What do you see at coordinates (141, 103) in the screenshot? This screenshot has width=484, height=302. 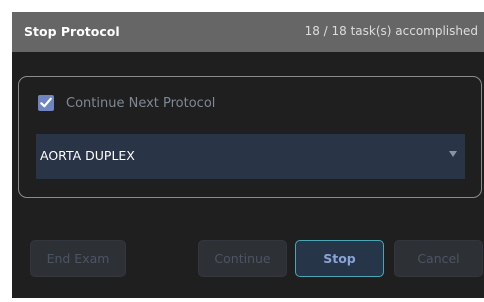 I see `continue-next-protocol-label: Continue Next Protocol` at bounding box center [141, 103].